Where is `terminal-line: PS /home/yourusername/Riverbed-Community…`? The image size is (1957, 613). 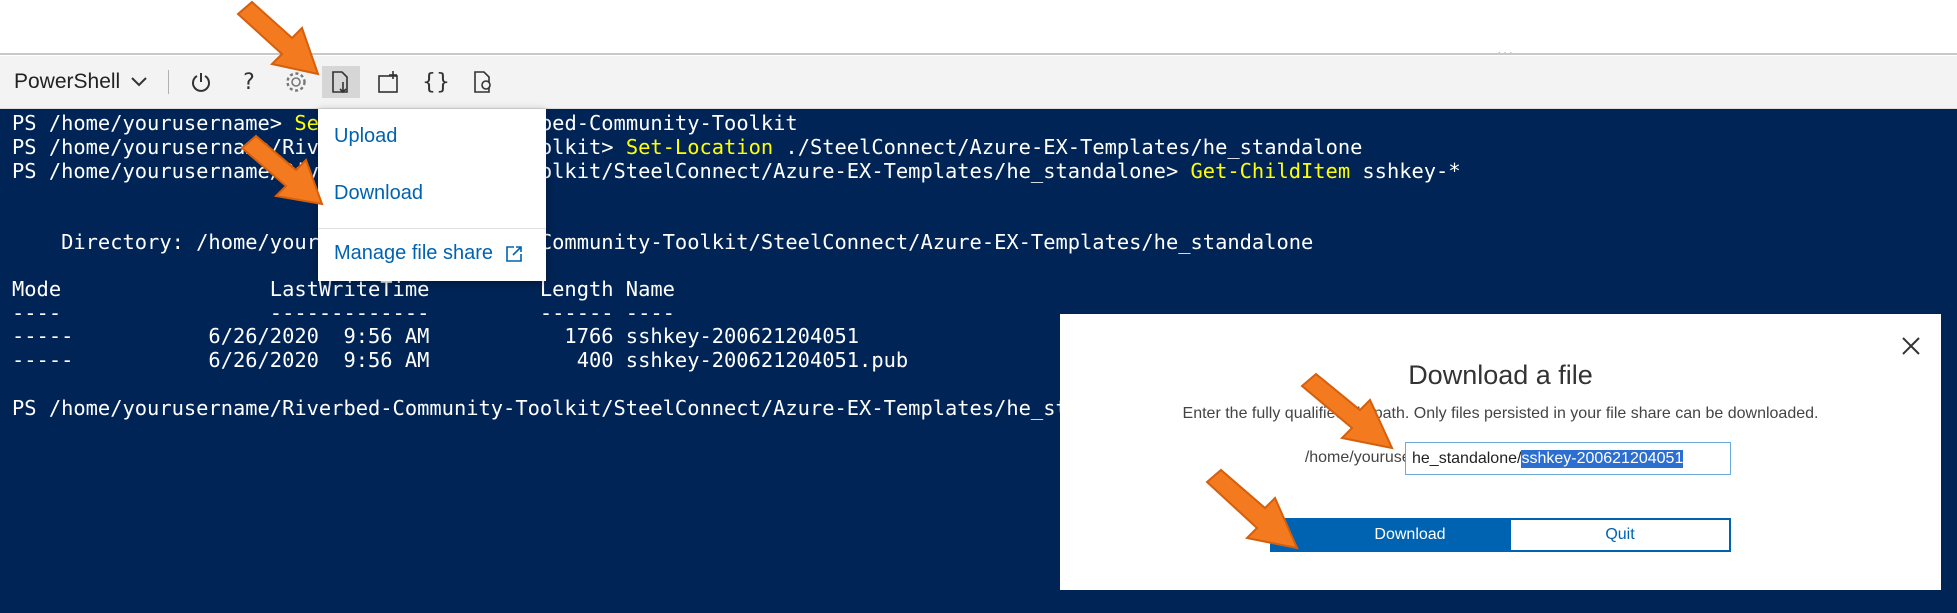
terminal-line: PS /home/yourusername/Riverbed-Community… is located at coordinates (736, 172).